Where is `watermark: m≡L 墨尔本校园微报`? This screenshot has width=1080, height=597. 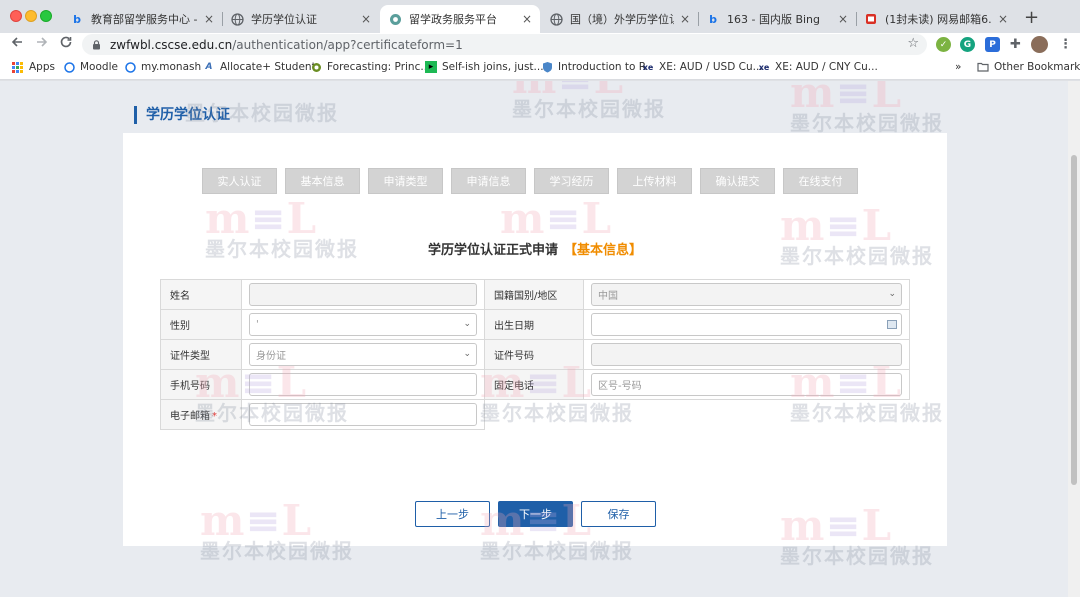 watermark: m≡L 墨尔本校园微报 is located at coordinates (589, 101).